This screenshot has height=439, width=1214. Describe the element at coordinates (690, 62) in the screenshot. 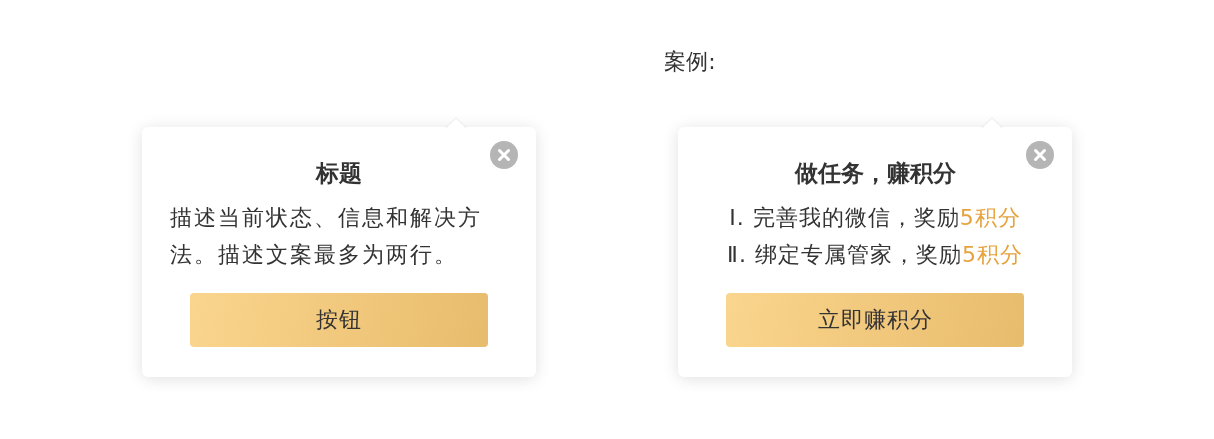

I see `caption: 案例:` at that location.